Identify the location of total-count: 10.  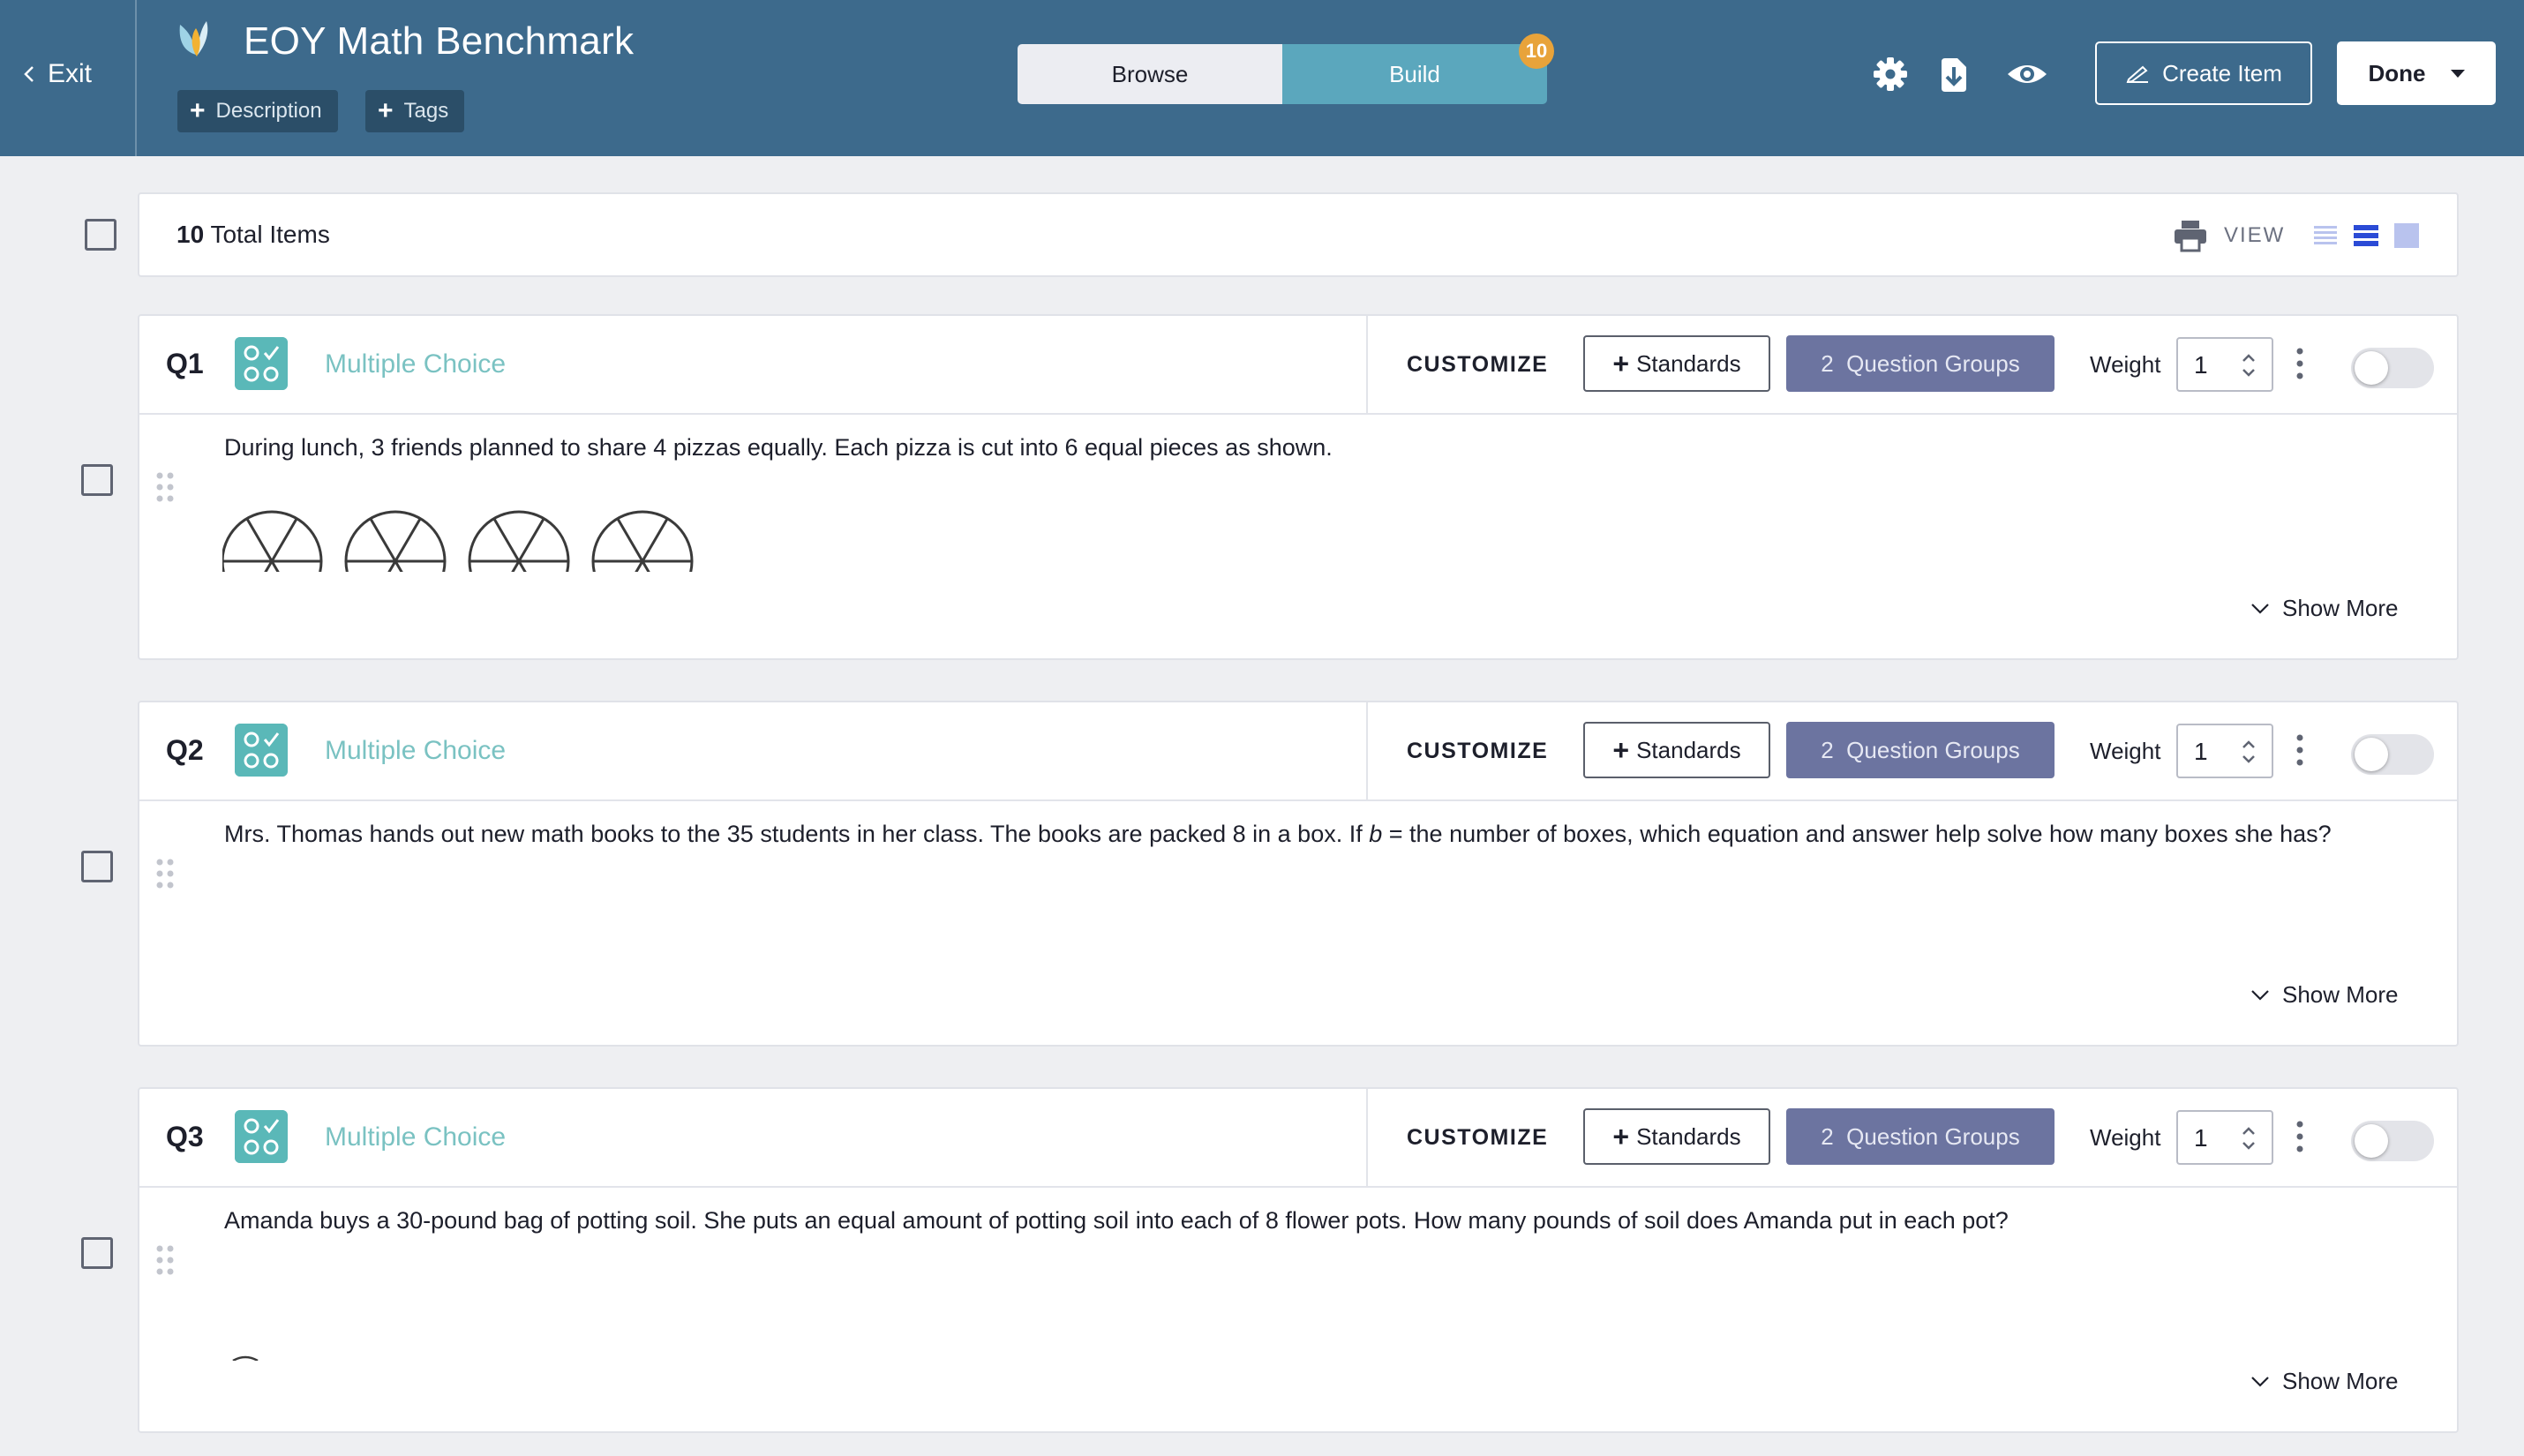
(191, 235).